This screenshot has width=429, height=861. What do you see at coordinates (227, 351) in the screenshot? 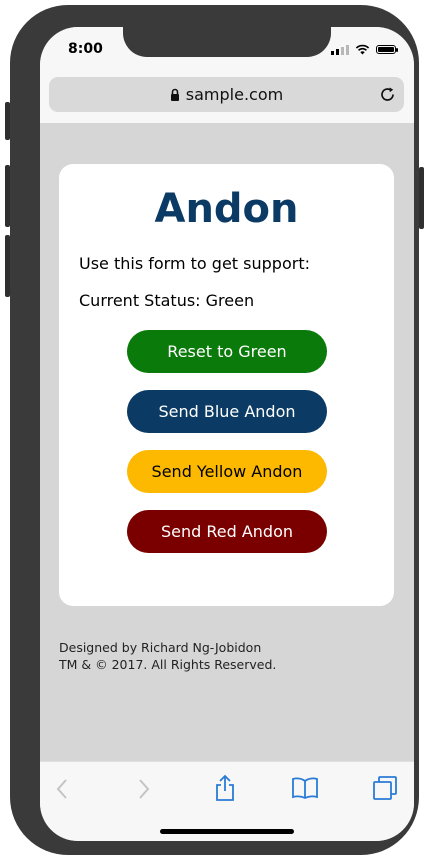
I see `reset-to-green-button: Reset to Green` at bounding box center [227, 351].